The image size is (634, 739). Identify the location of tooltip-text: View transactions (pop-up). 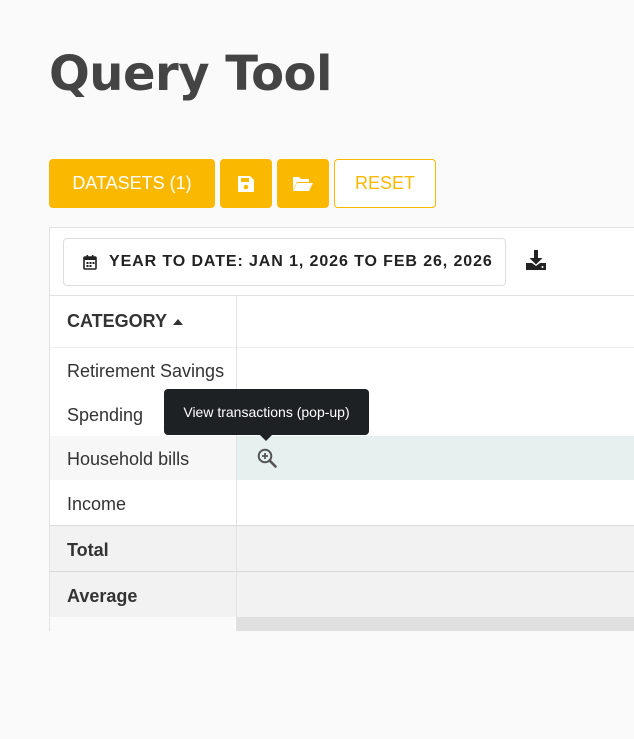
(266, 412).